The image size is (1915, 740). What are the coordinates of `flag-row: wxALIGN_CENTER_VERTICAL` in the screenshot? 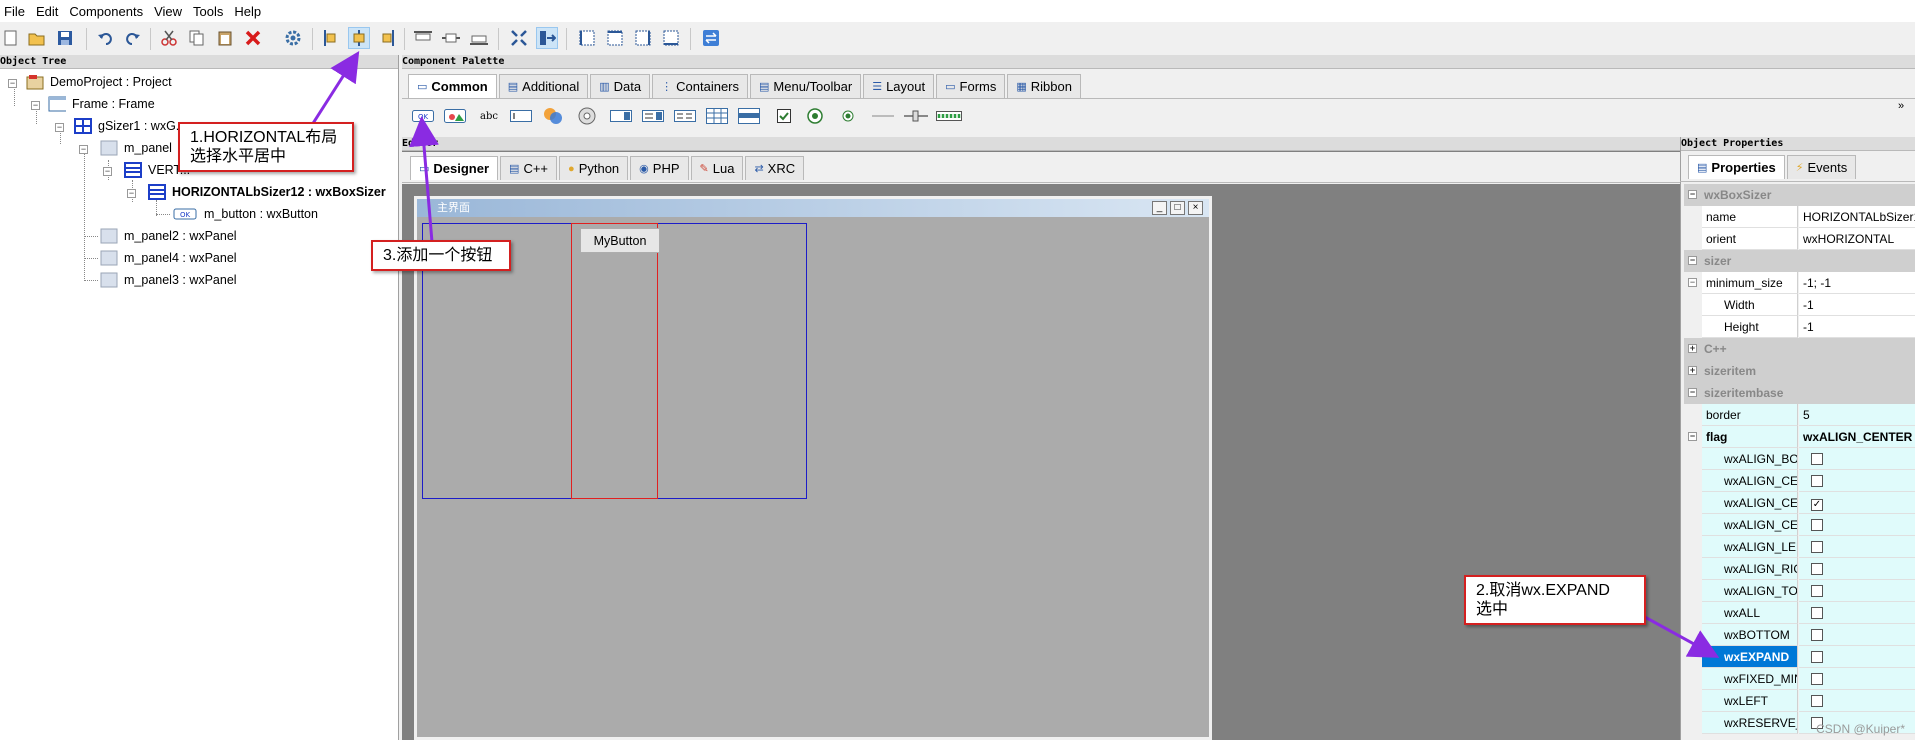 It's located at (1799, 525).